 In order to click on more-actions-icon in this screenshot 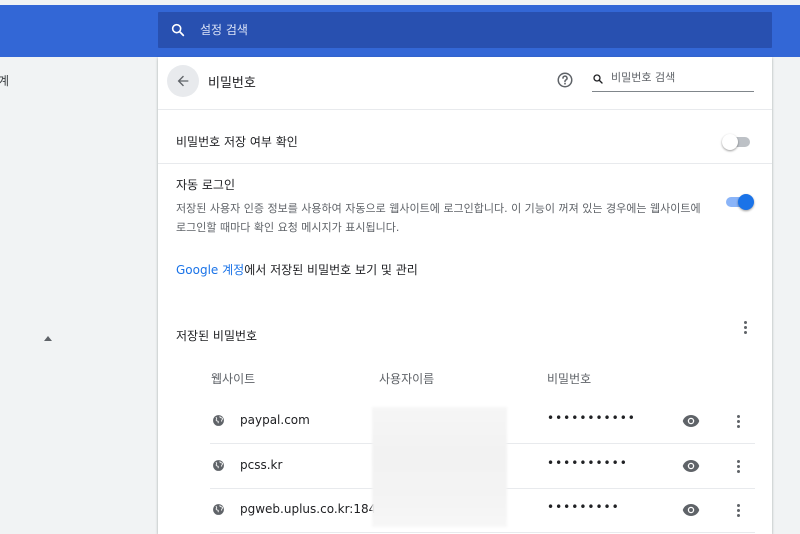, I will do `click(745, 327)`.